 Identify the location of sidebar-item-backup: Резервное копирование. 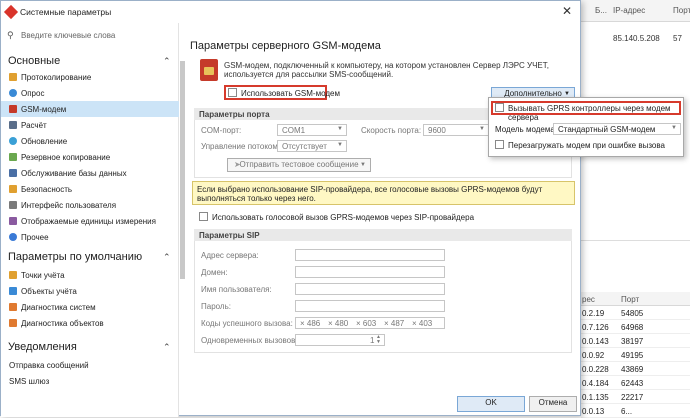
(90, 157).